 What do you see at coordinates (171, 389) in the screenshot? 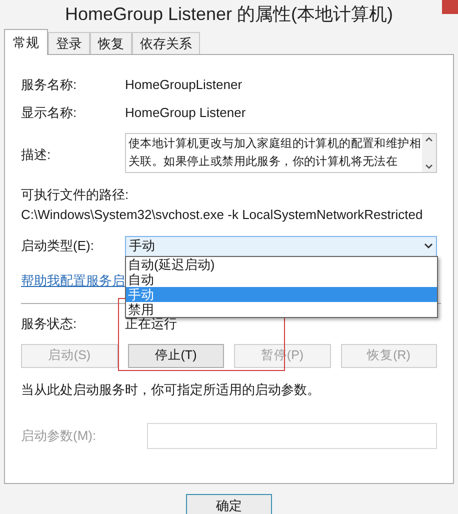
I see `hint-text: 当从此处启动服务时，你可指定所适用的启动参数。` at bounding box center [171, 389].